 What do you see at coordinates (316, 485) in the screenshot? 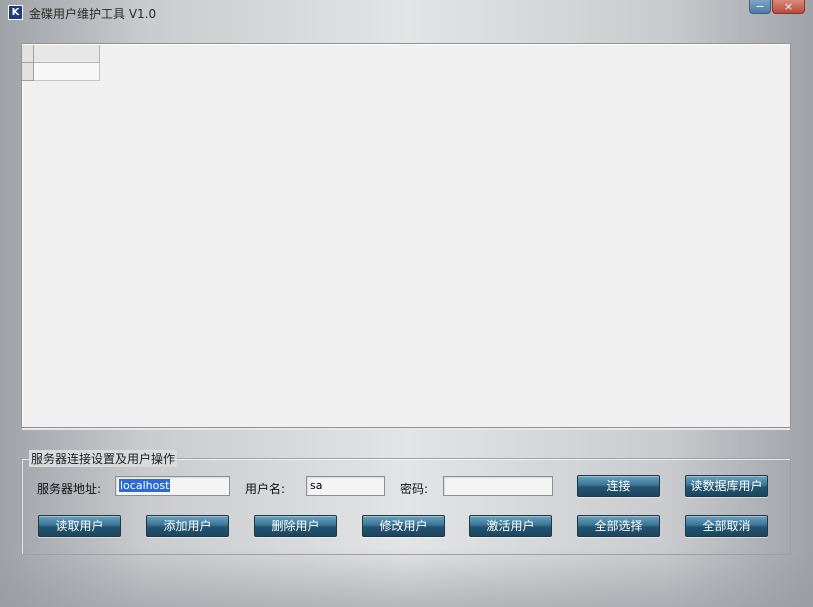
I see `username-value: sa` at bounding box center [316, 485].